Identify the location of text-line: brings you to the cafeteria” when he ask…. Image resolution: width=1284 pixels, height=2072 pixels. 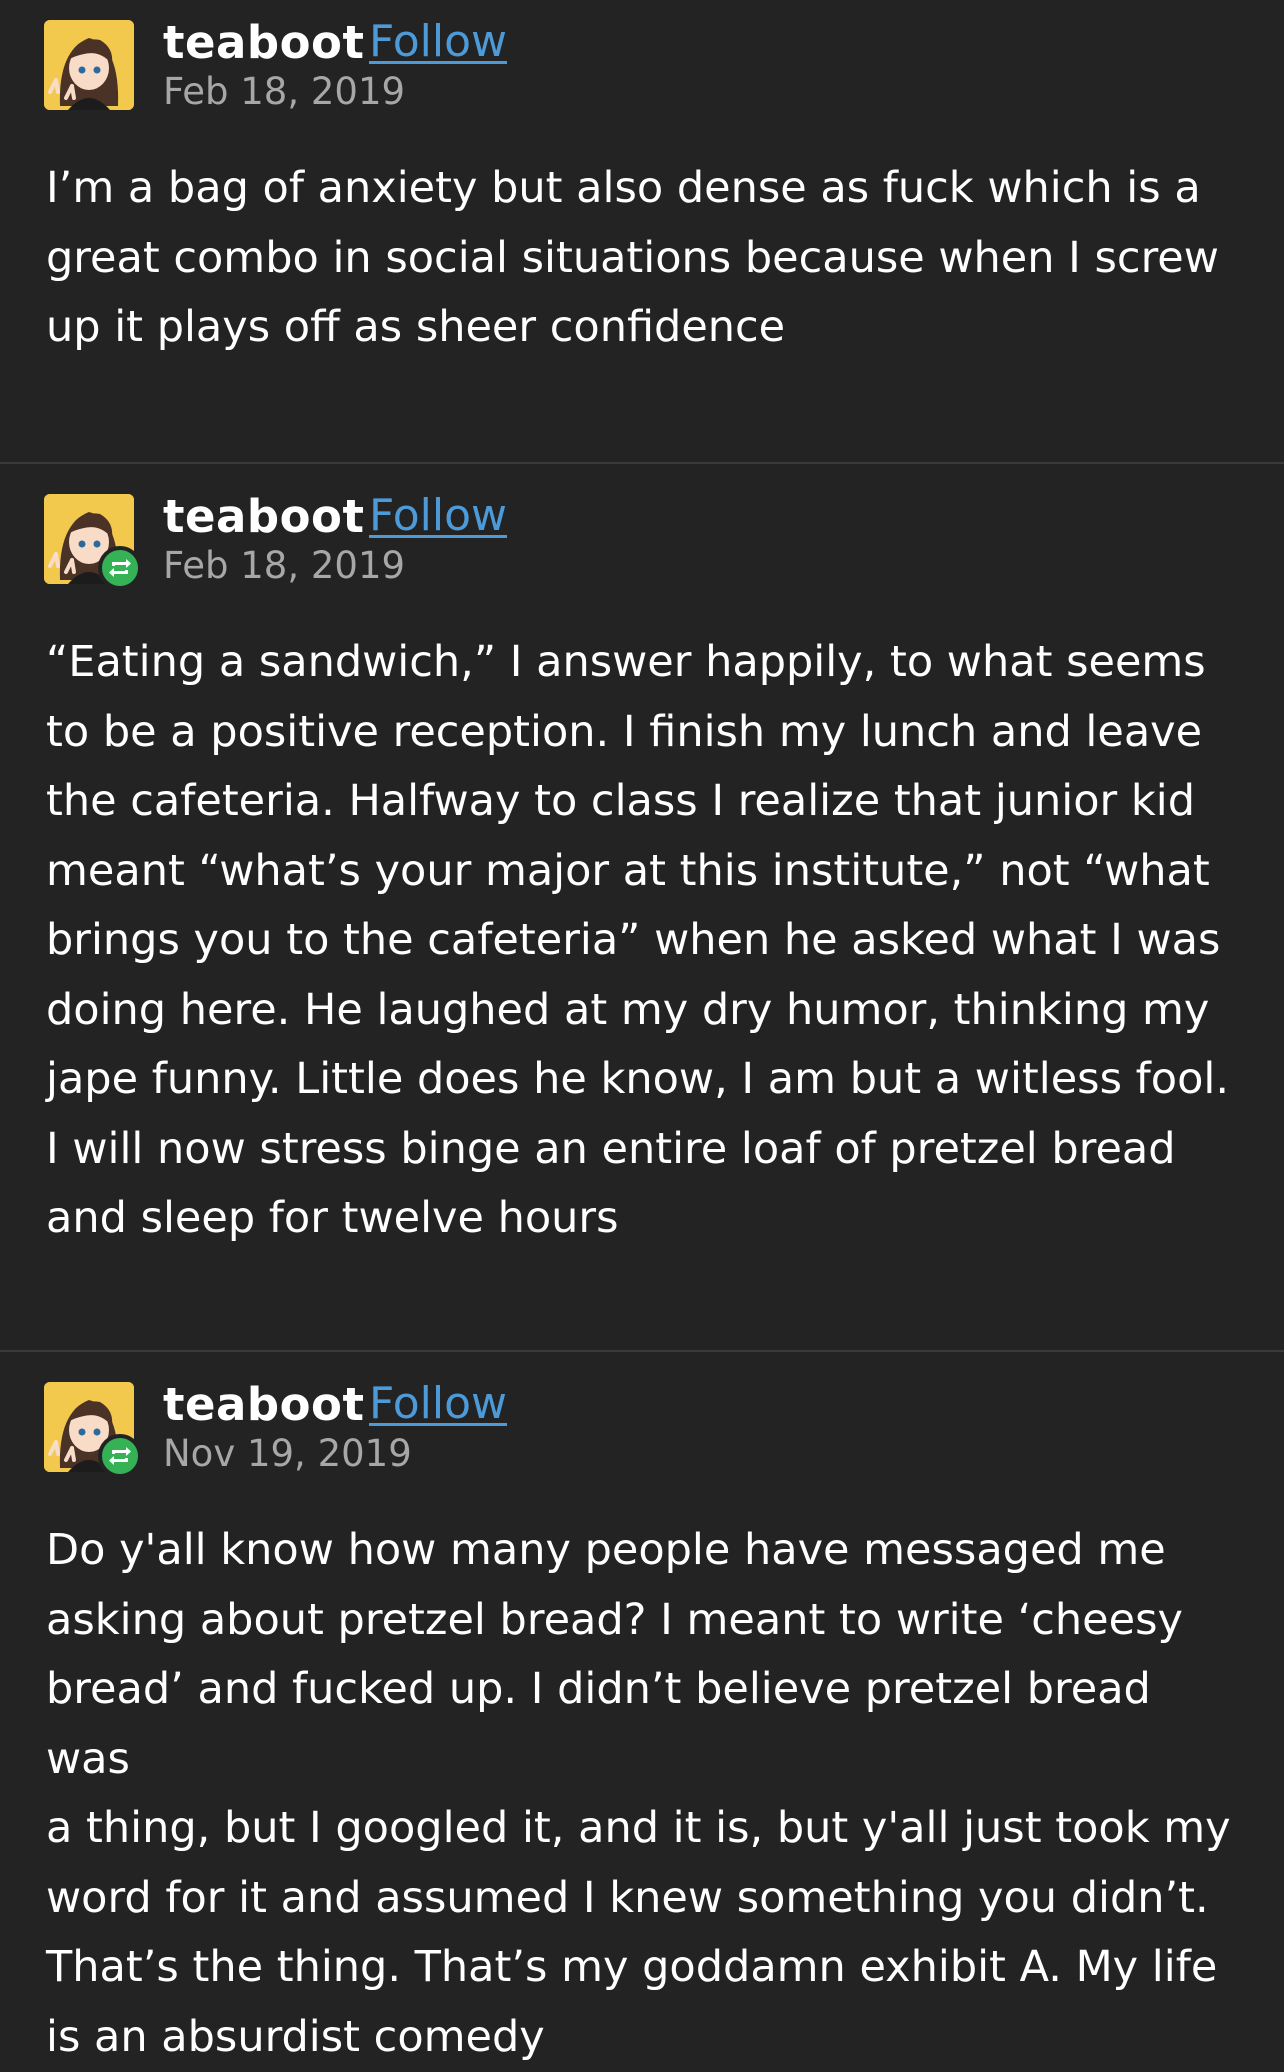
(646, 941).